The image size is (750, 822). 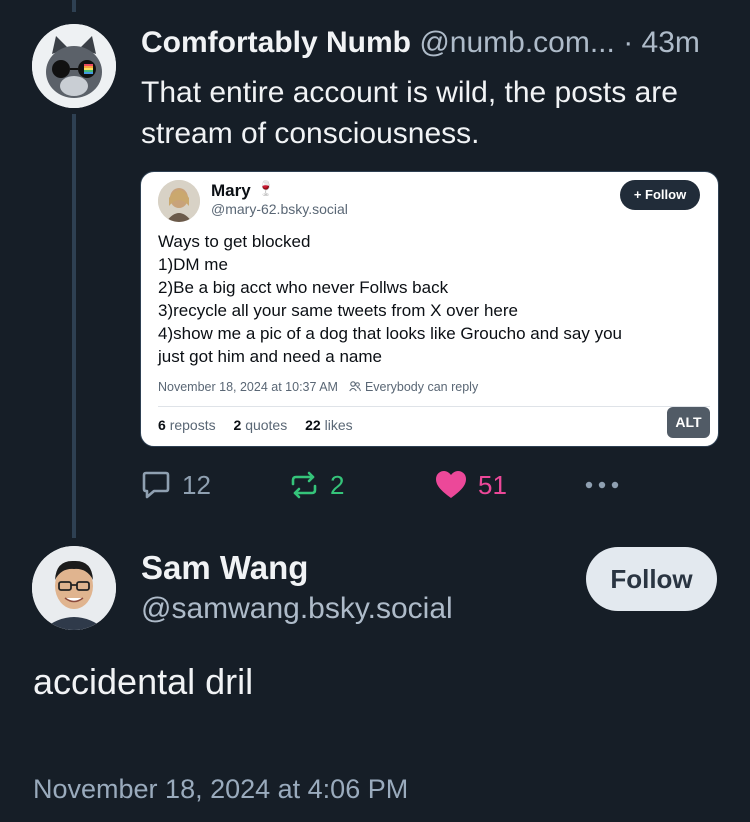 I want to click on main-post-text: accidental dril, so click(x=143, y=681).